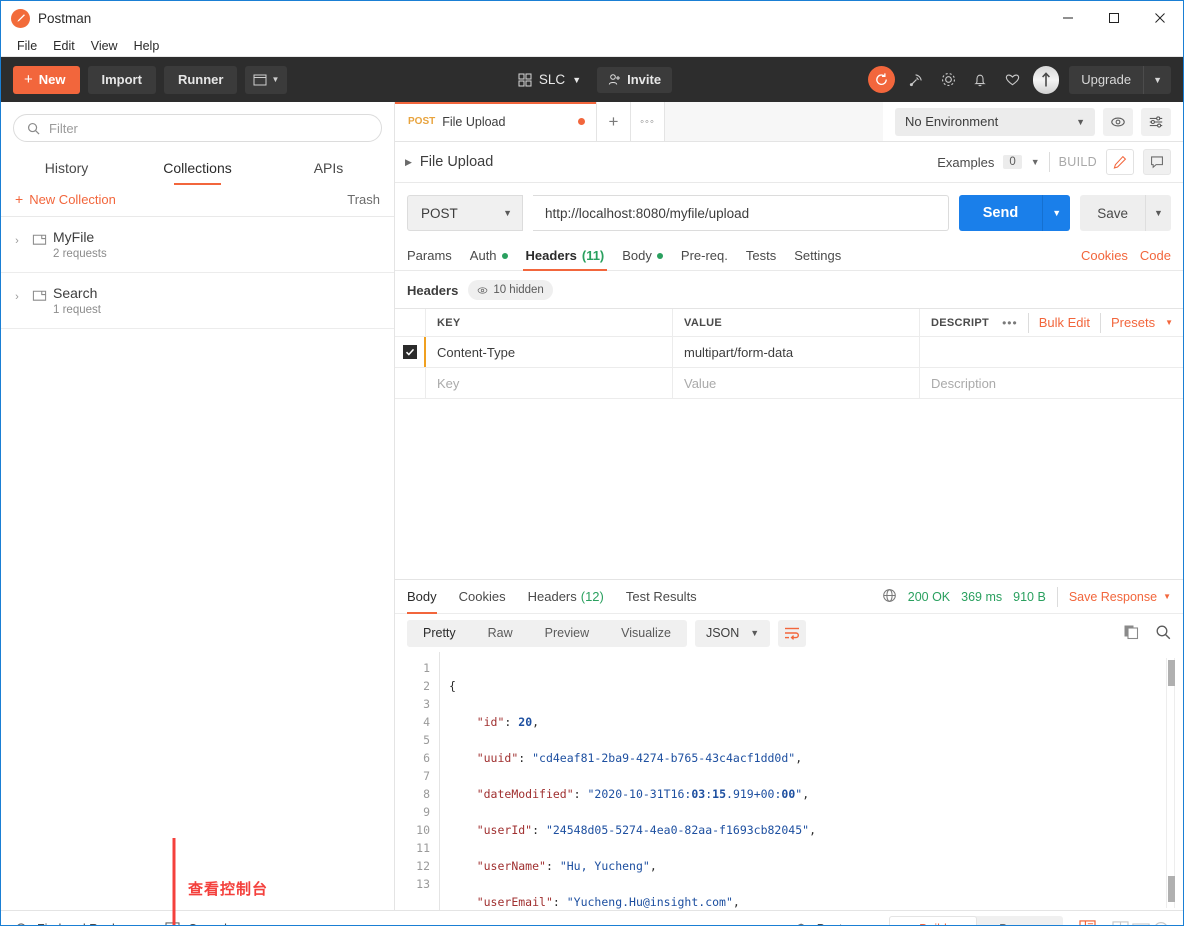 The width and height of the screenshot is (1184, 926). What do you see at coordinates (833, 923) in the screenshot?
I see `bootcamp-button: Bootcamp` at bounding box center [833, 923].